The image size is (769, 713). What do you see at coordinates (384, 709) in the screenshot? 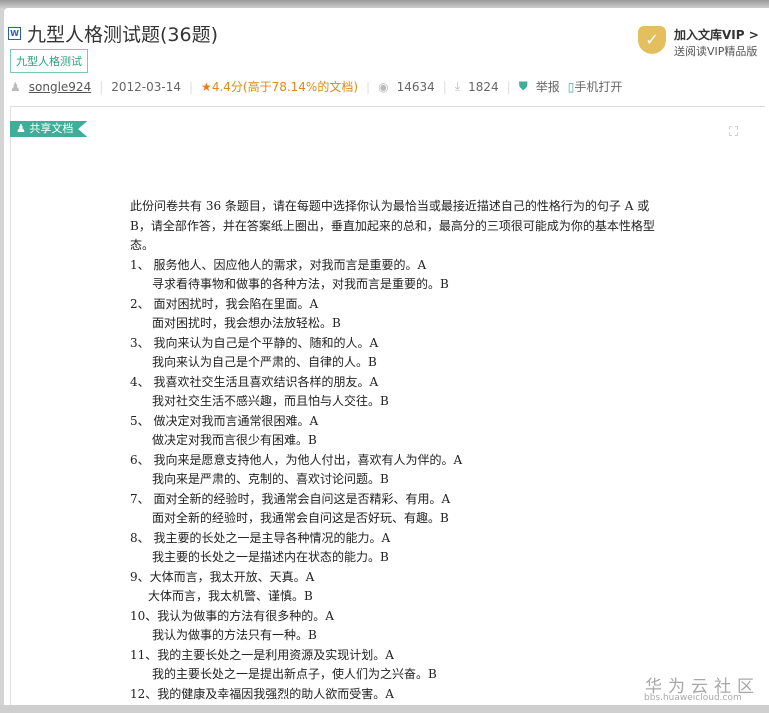
I see `bottom-strip` at bounding box center [384, 709].